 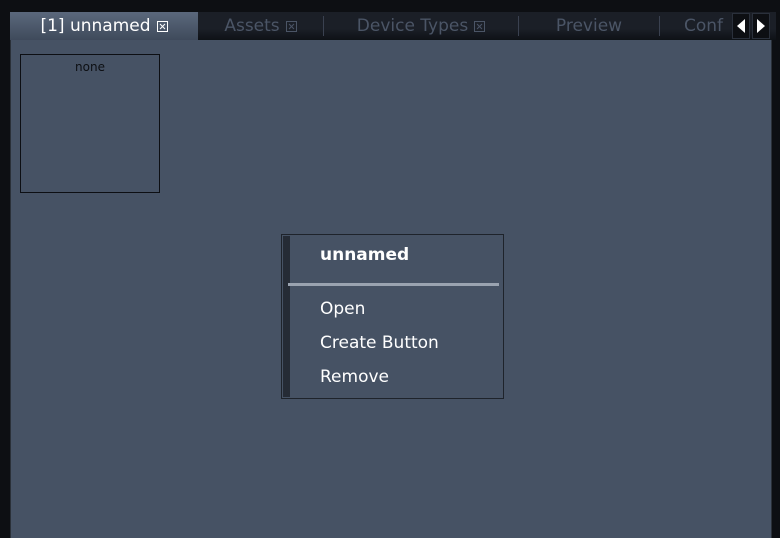 I want to click on tab-label: Preview, so click(x=589, y=26).